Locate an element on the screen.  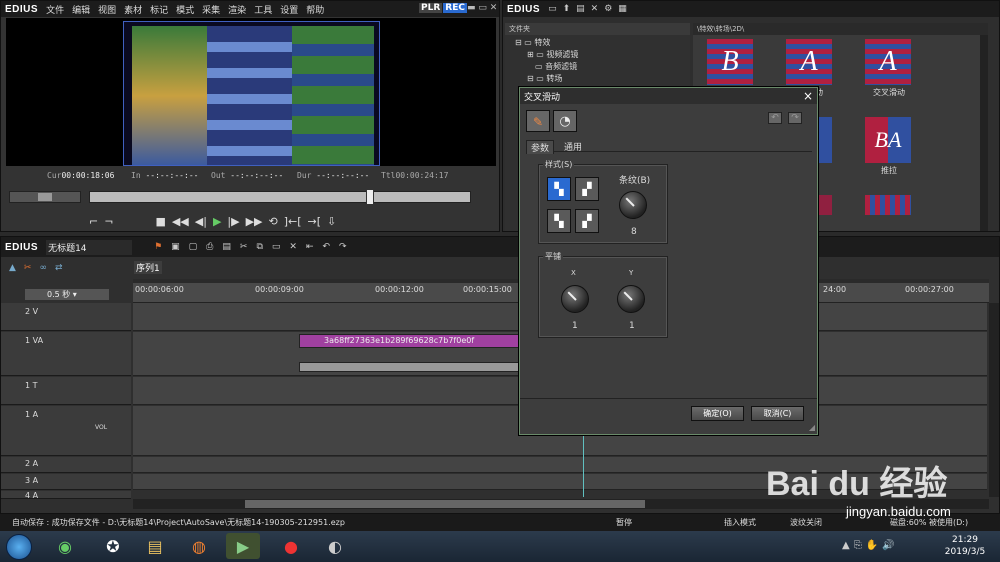
play-icon: ▶ is located at coordinates (217, 221).